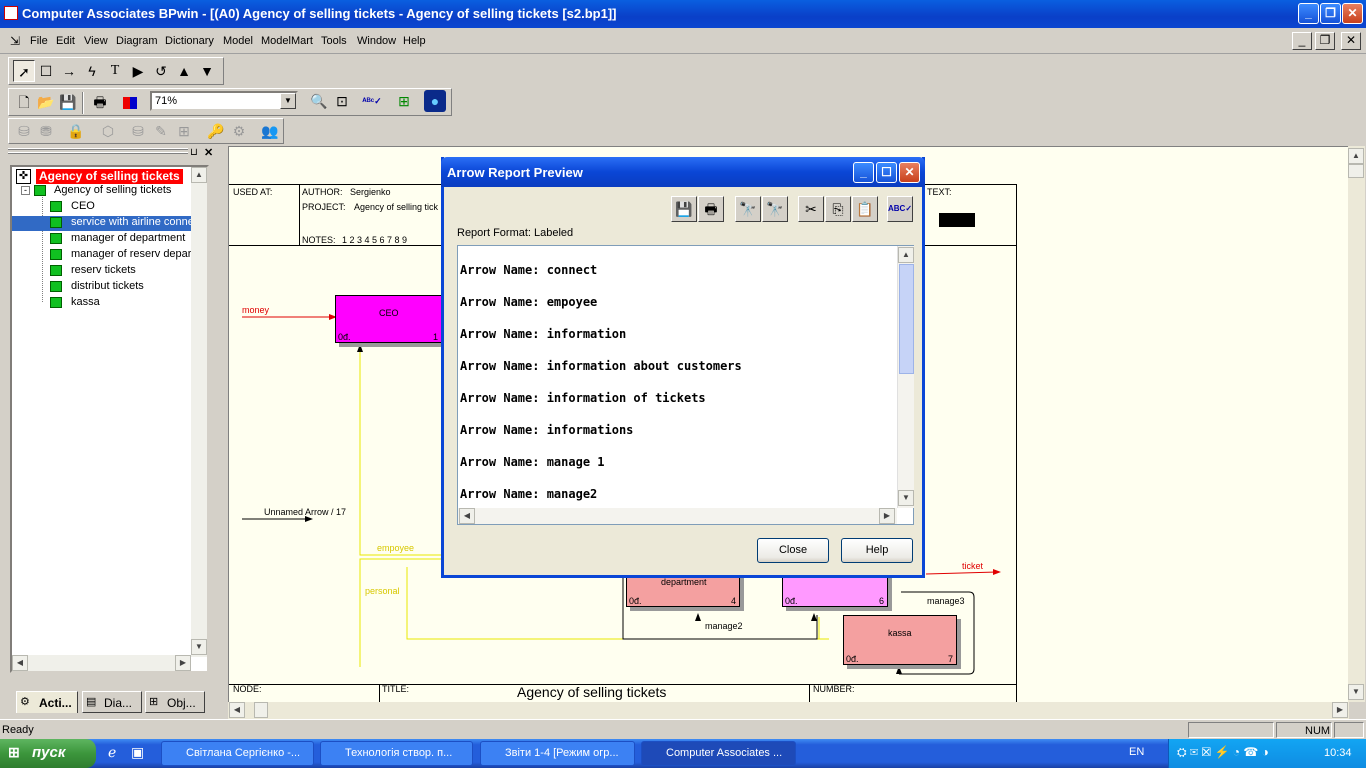 Image resolution: width=1366 pixels, height=768 pixels. What do you see at coordinates (194, 152) in the screenshot?
I see `panel-restore-icon: ⊔` at bounding box center [194, 152].